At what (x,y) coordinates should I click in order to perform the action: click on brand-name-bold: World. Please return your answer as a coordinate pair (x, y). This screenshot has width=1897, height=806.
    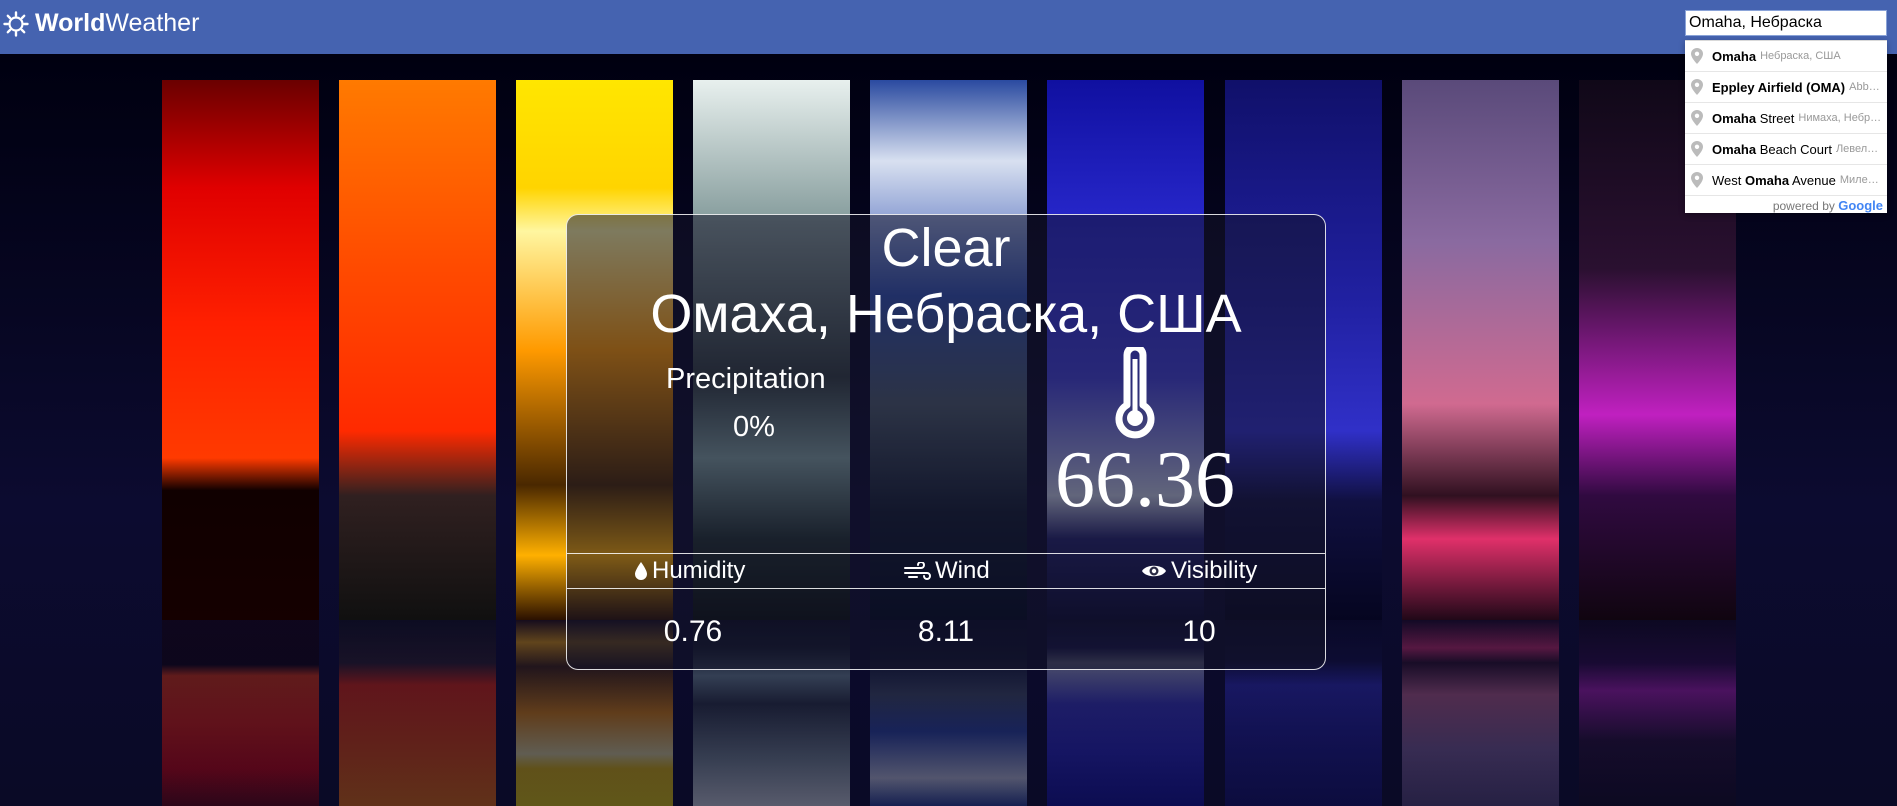
    Looking at the image, I should click on (70, 23).